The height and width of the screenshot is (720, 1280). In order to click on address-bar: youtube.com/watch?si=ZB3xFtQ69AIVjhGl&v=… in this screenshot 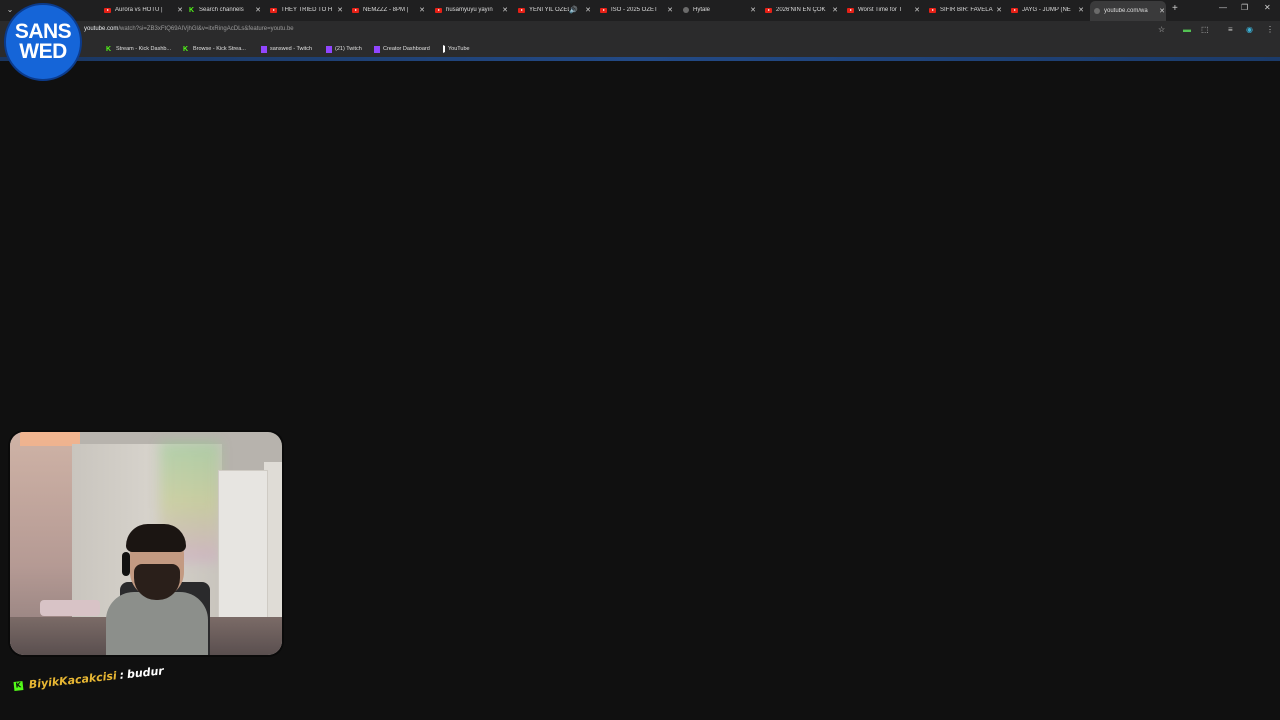, I will do `click(189, 29)`.